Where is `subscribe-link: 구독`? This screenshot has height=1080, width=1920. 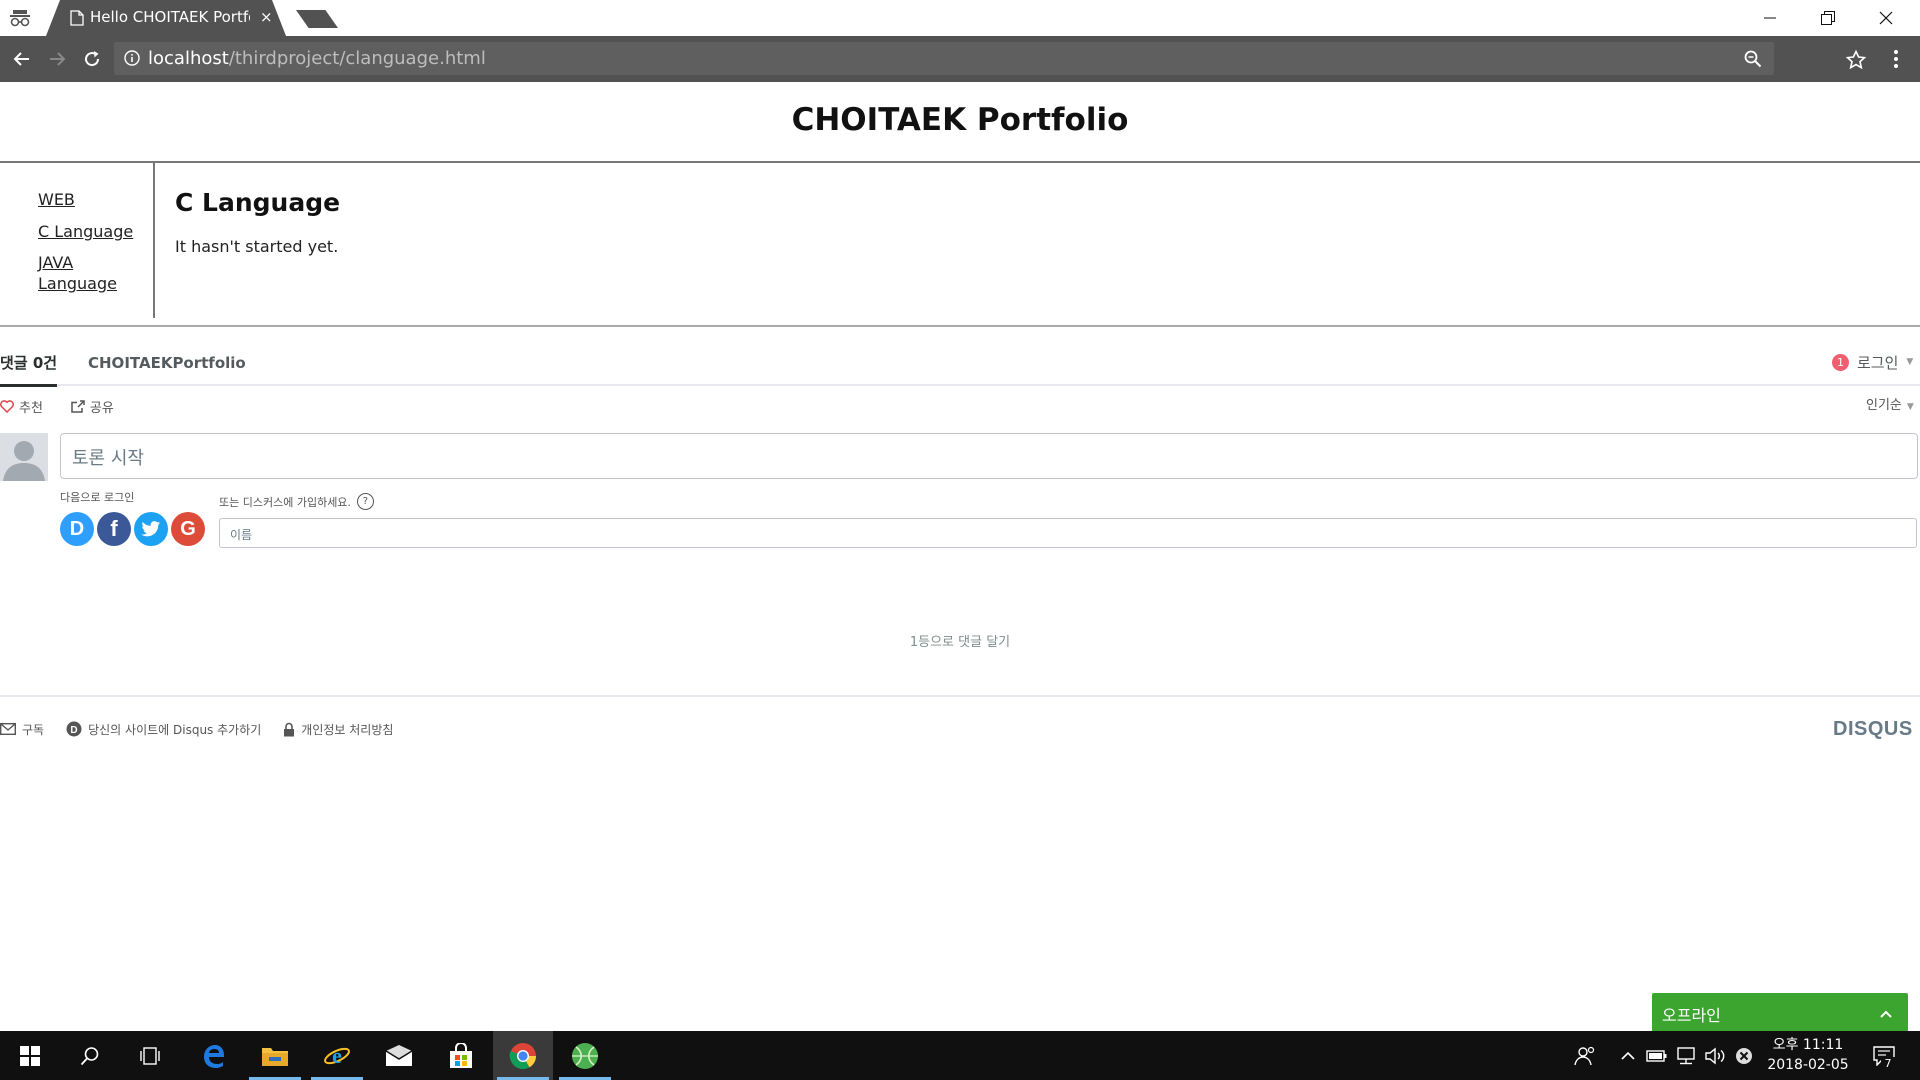
subscribe-link: 구독 is located at coordinates (22, 729).